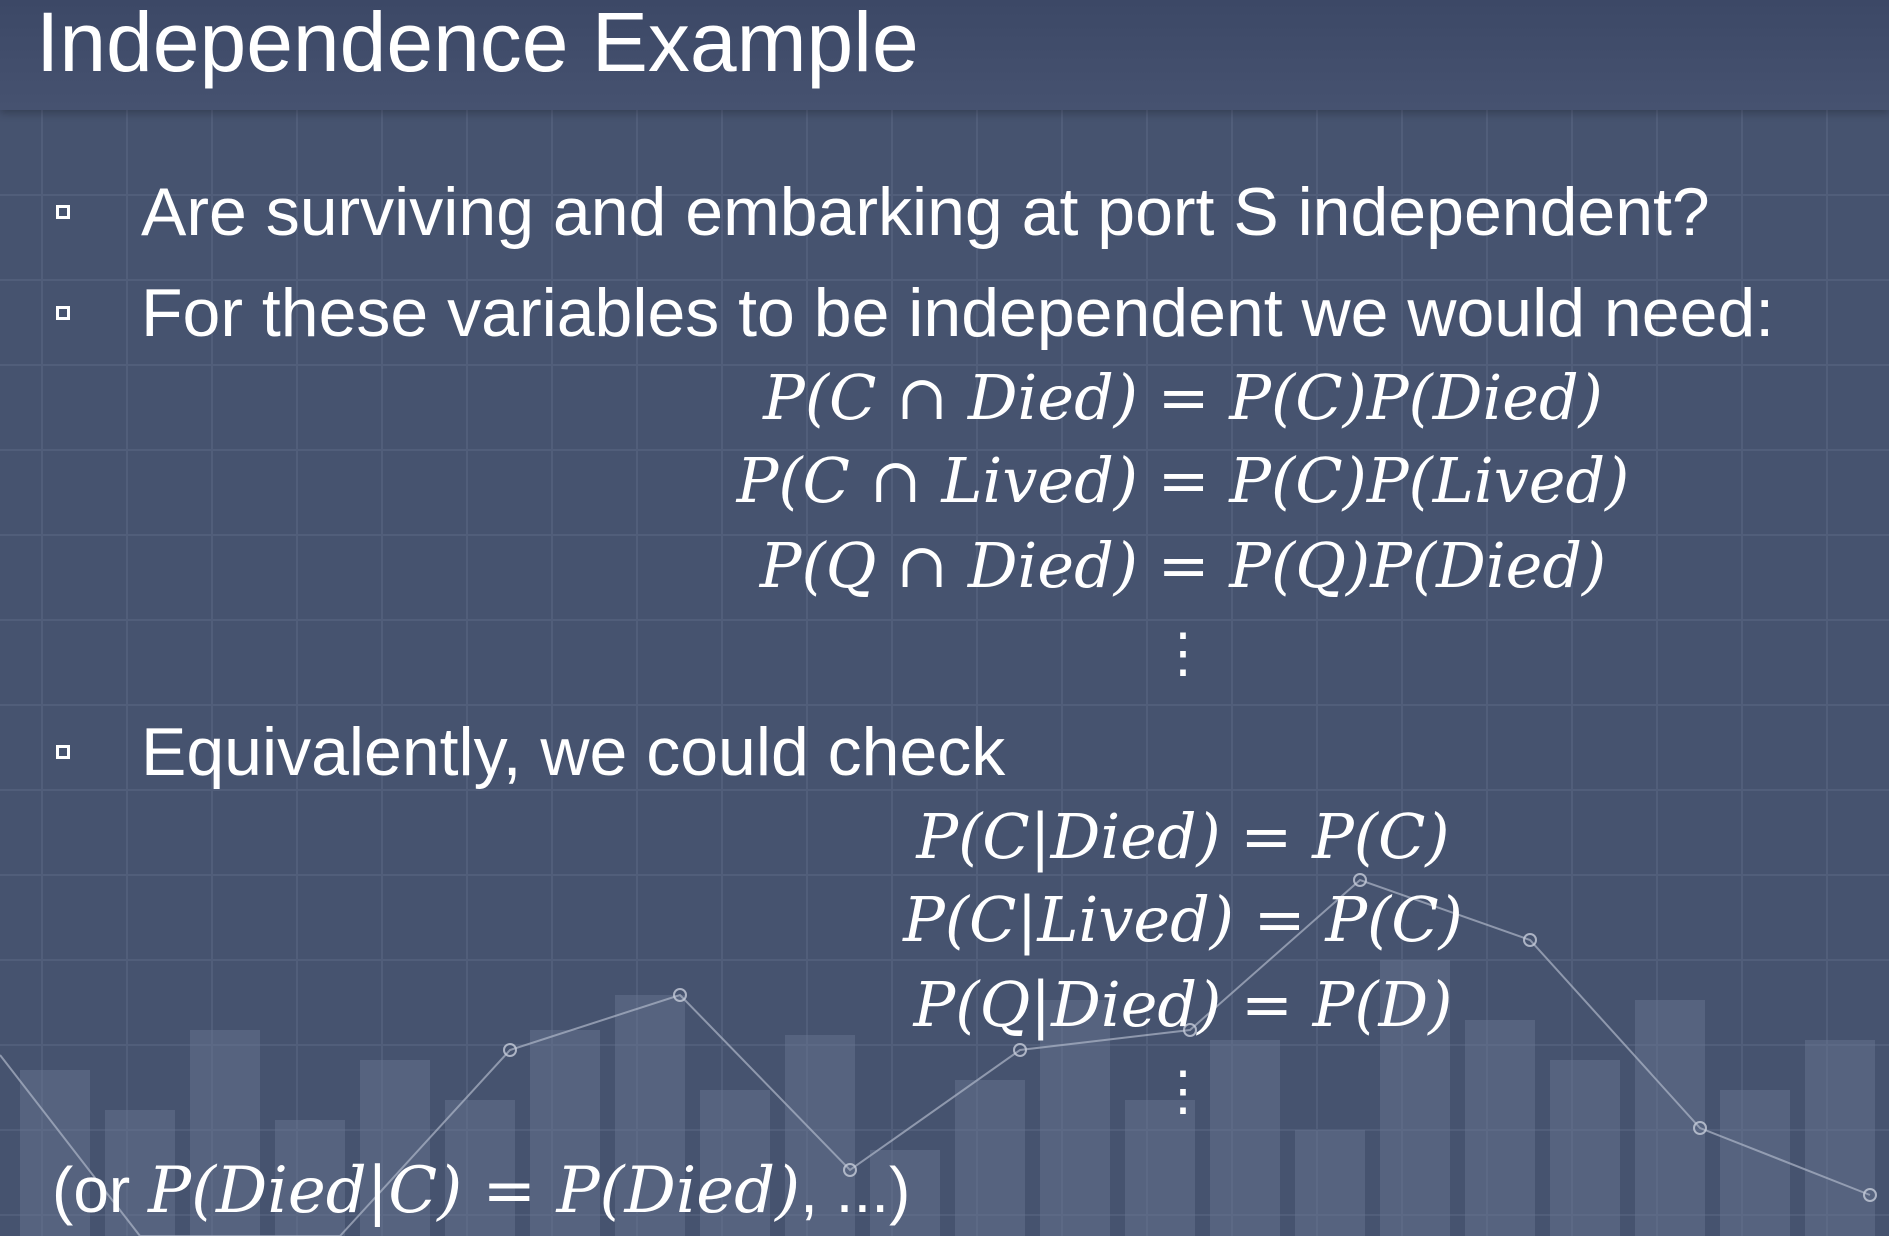 This screenshot has height=1236, width=1889. What do you see at coordinates (1183, 919) in the screenshot?
I see `equation-conditional-2: P(C|Lived) = P(C)` at bounding box center [1183, 919].